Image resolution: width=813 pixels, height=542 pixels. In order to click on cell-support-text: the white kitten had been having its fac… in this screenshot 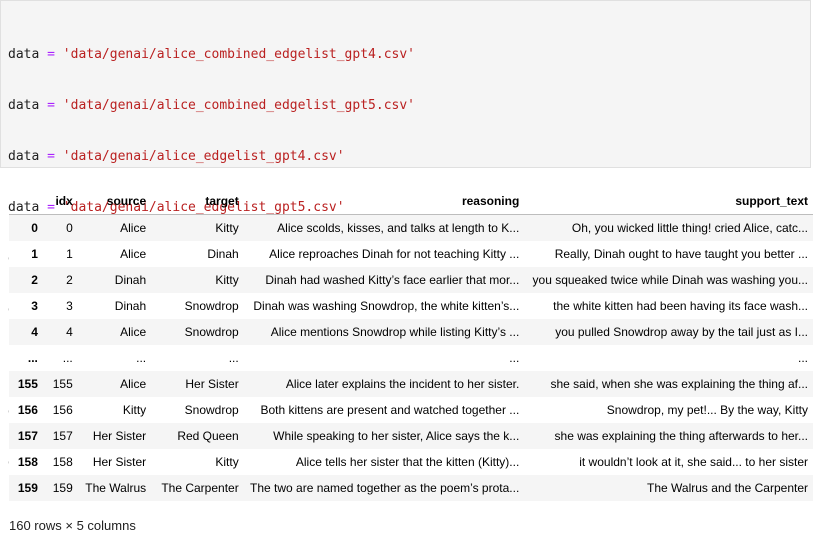, I will do `click(680, 306)`.